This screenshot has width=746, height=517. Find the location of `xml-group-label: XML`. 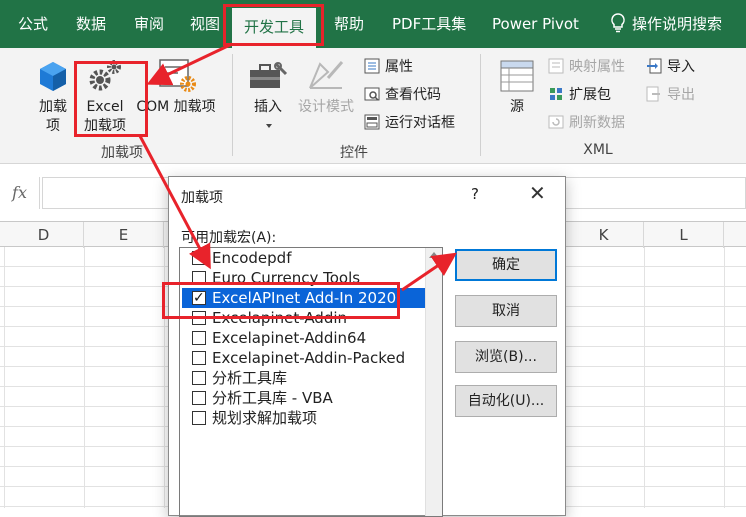

xml-group-label: XML is located at coordinates (598, 150).